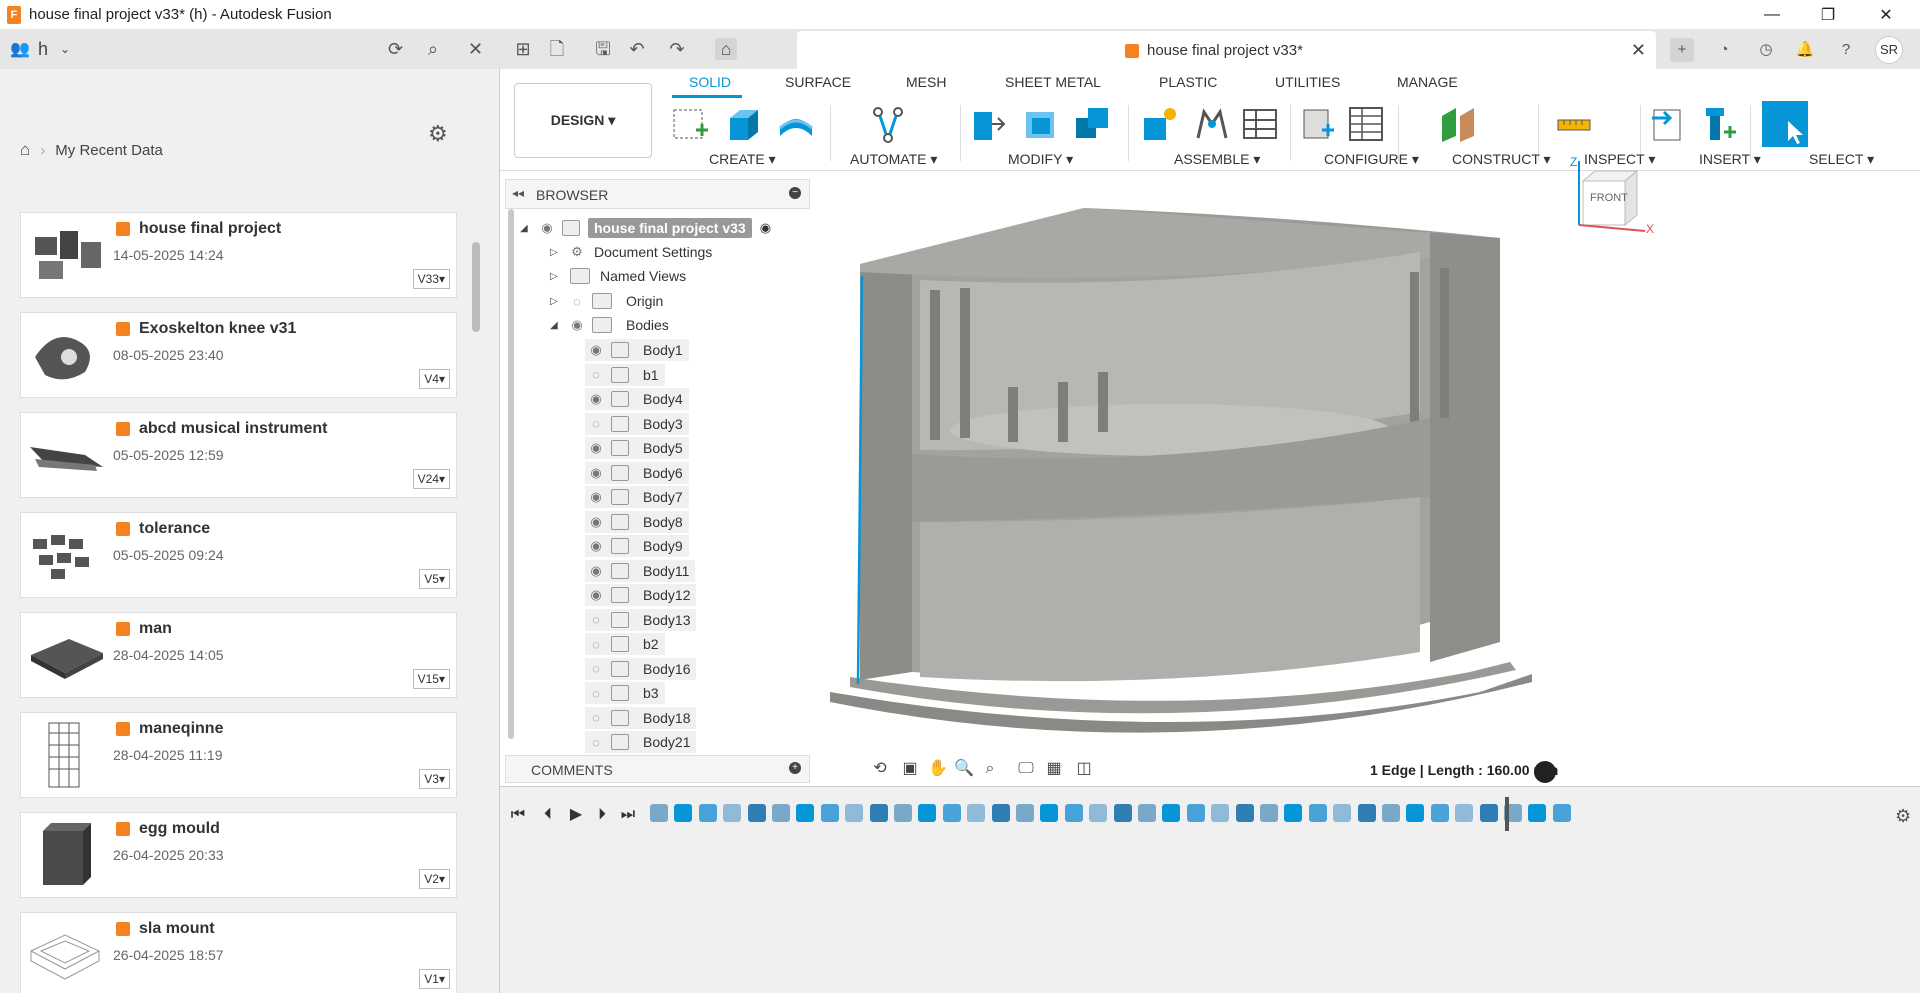 The width and height of the screenshot is (1920, 993). What do you see at coordinates (528, 228) in the screenshot?
I see `collapse-triangle-icon: ◢` at bounding box center [528, 228].